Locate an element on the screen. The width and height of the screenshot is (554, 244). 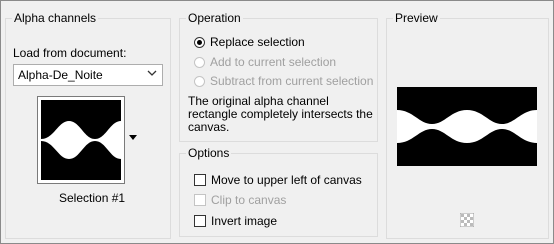
selection-shape is located at coordinates (81, 140).